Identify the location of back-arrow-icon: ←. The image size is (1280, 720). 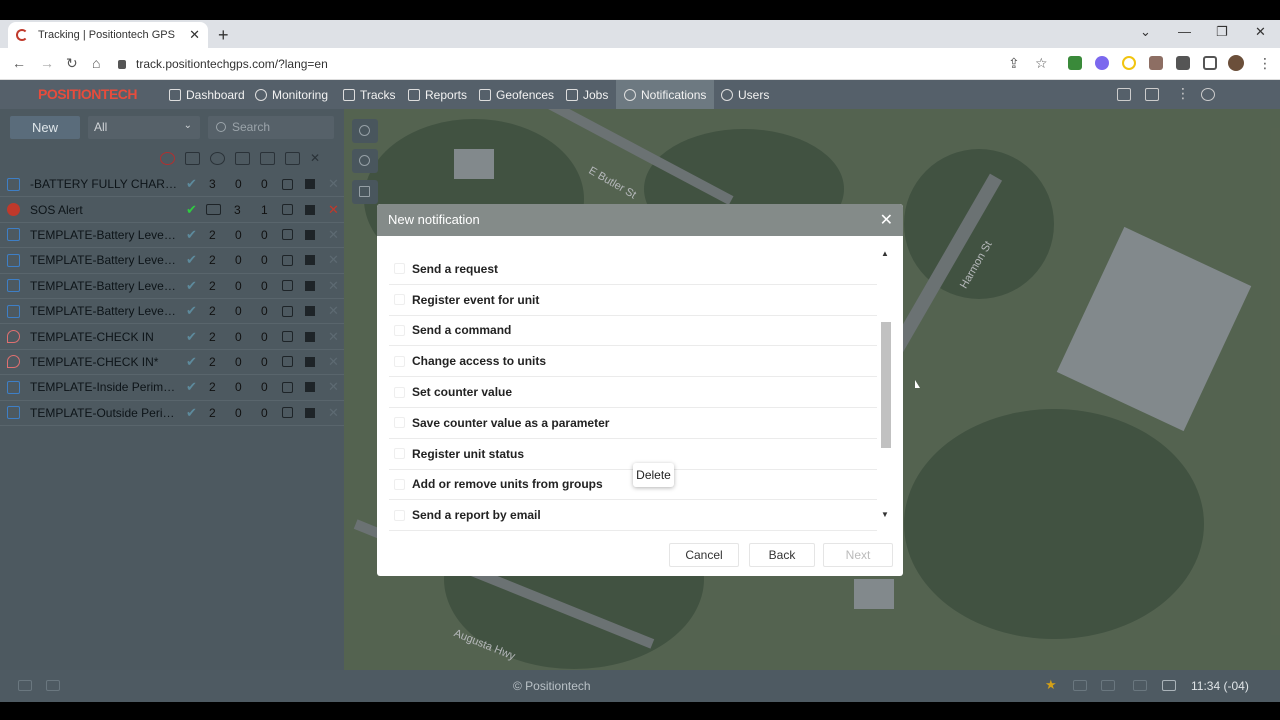
(19, 63).